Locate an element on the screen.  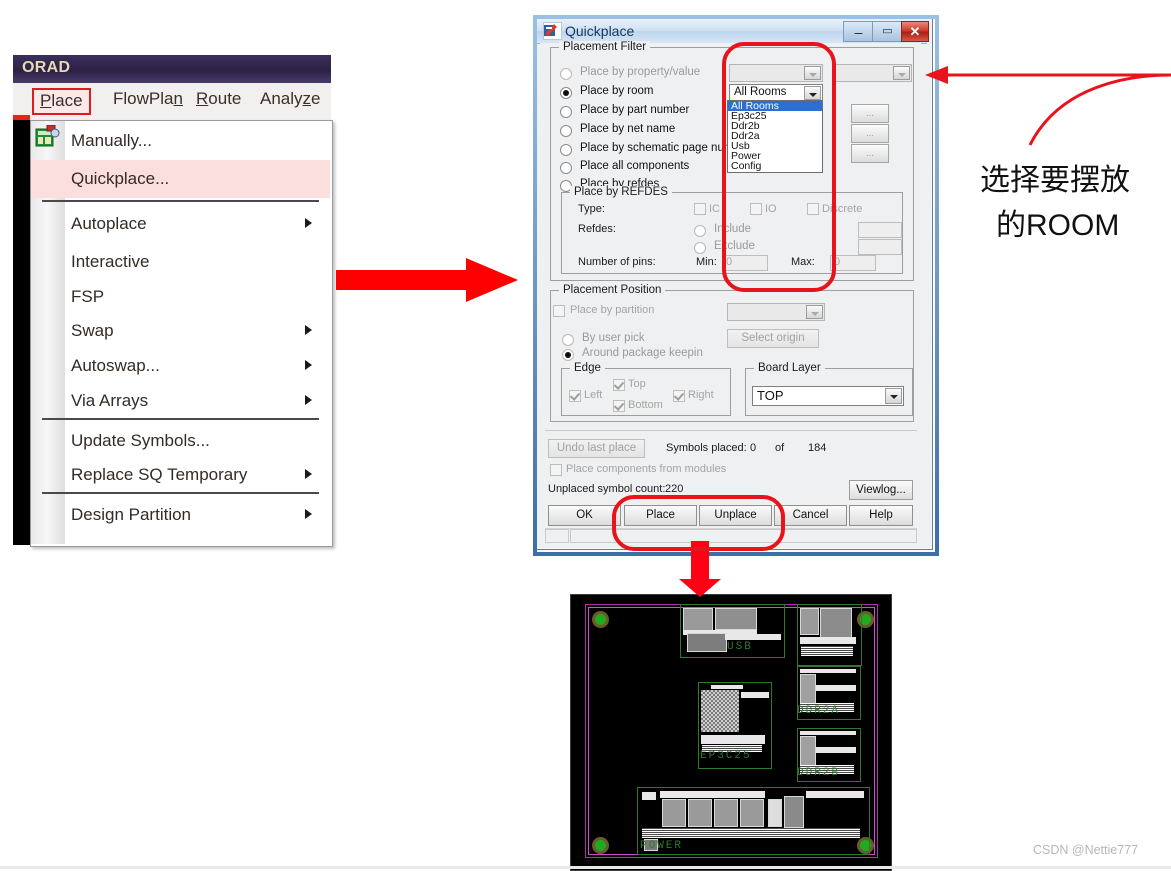
maximize-button: ▭ is located at coordinates (887, 31).